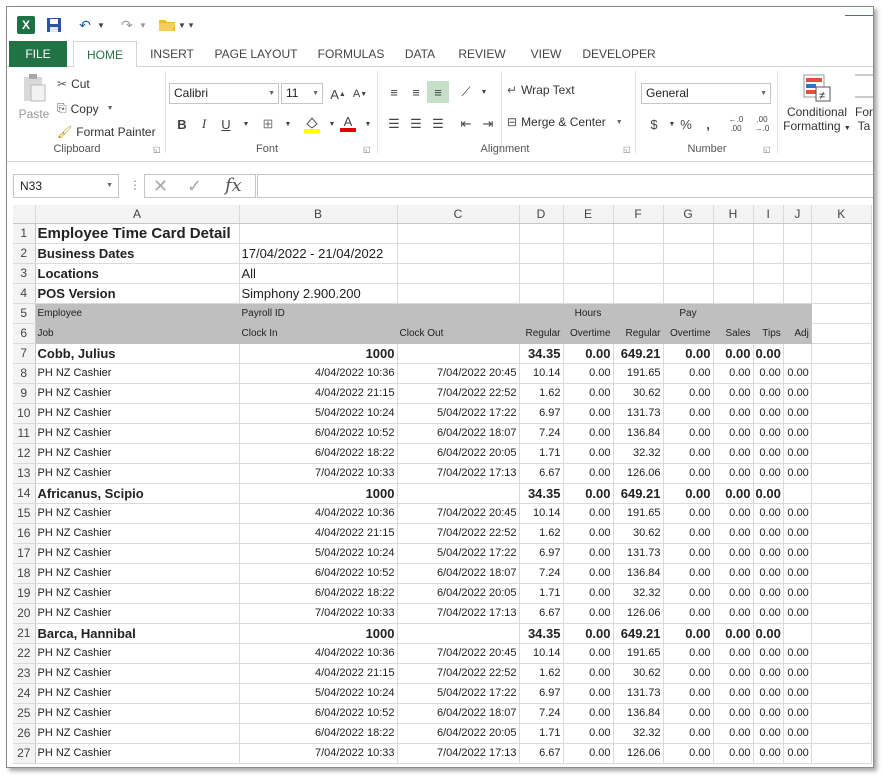 The height and width of the screenshot is (775, 884). I want to click on row-header: 21, so click(24, 633).